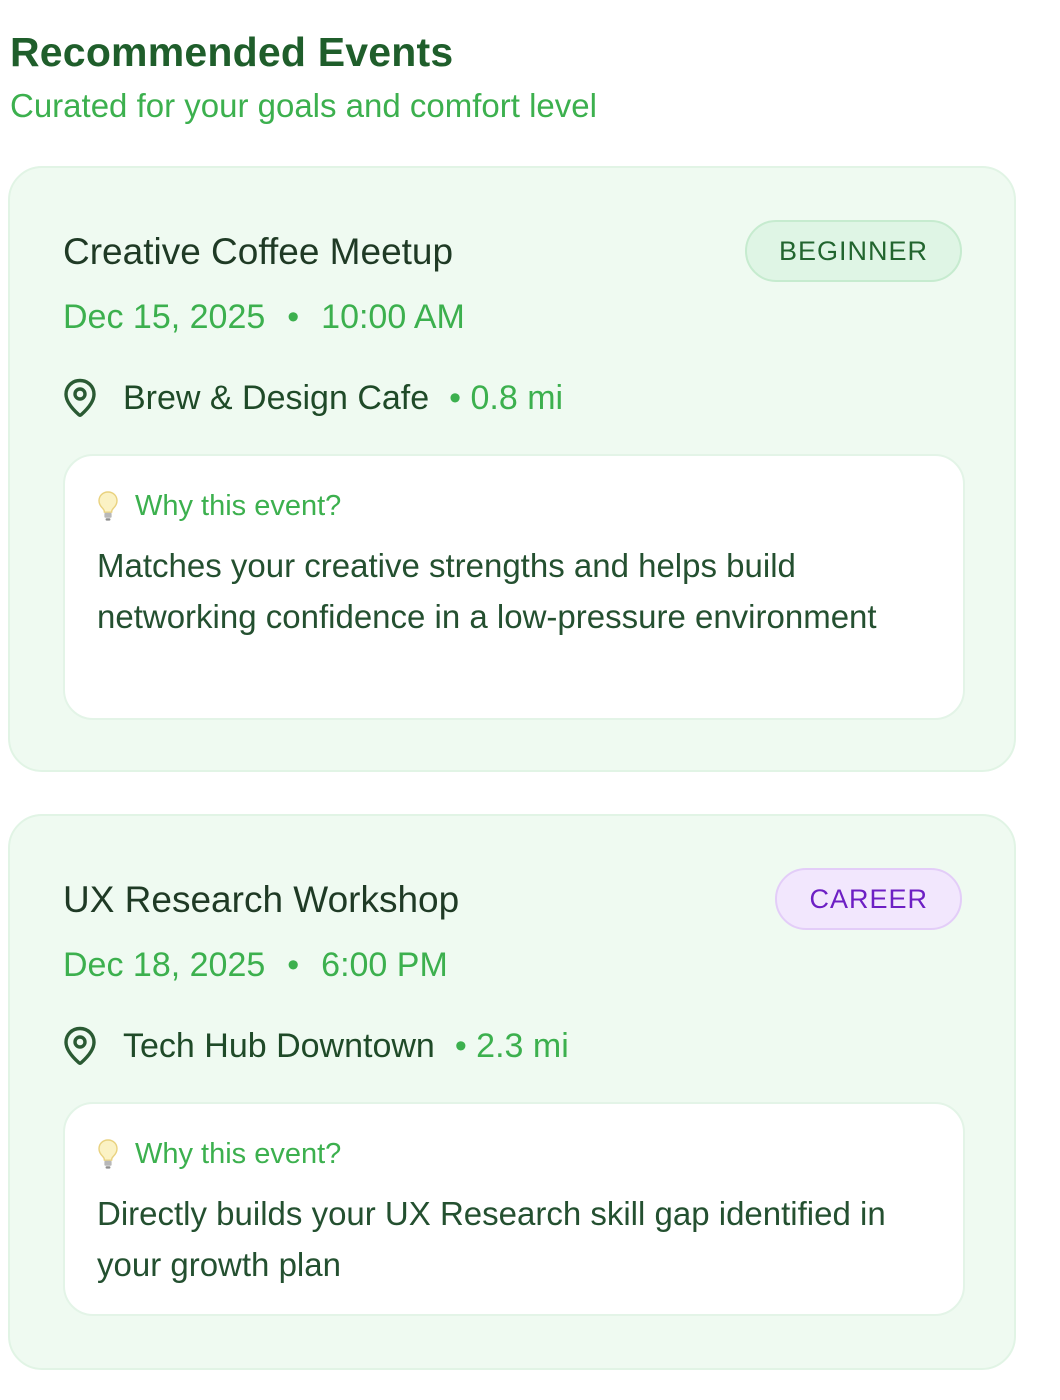  What do you see at coordinates (853, 251) in the screenshot?
I see `event-level-badge: BEGINNER` at bounding box center [853, 251].